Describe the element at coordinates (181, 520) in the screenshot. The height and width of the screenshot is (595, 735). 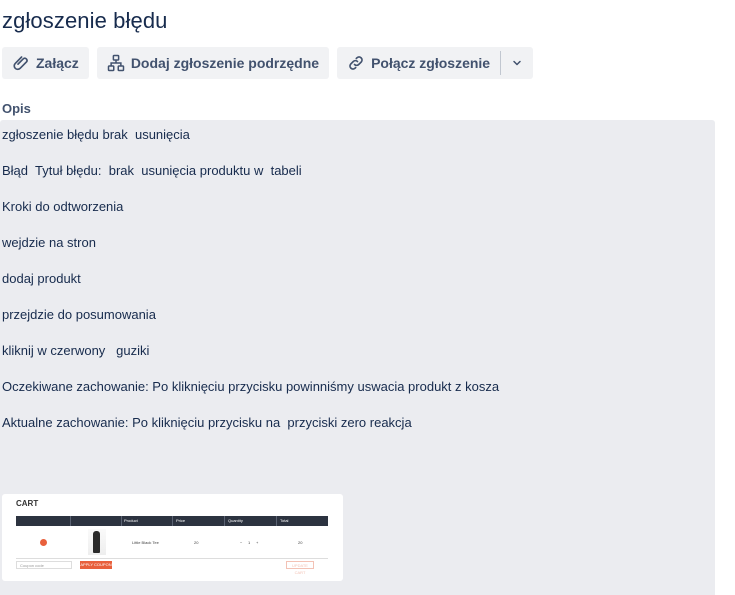
I see `cart-header-price: Price` at that location.